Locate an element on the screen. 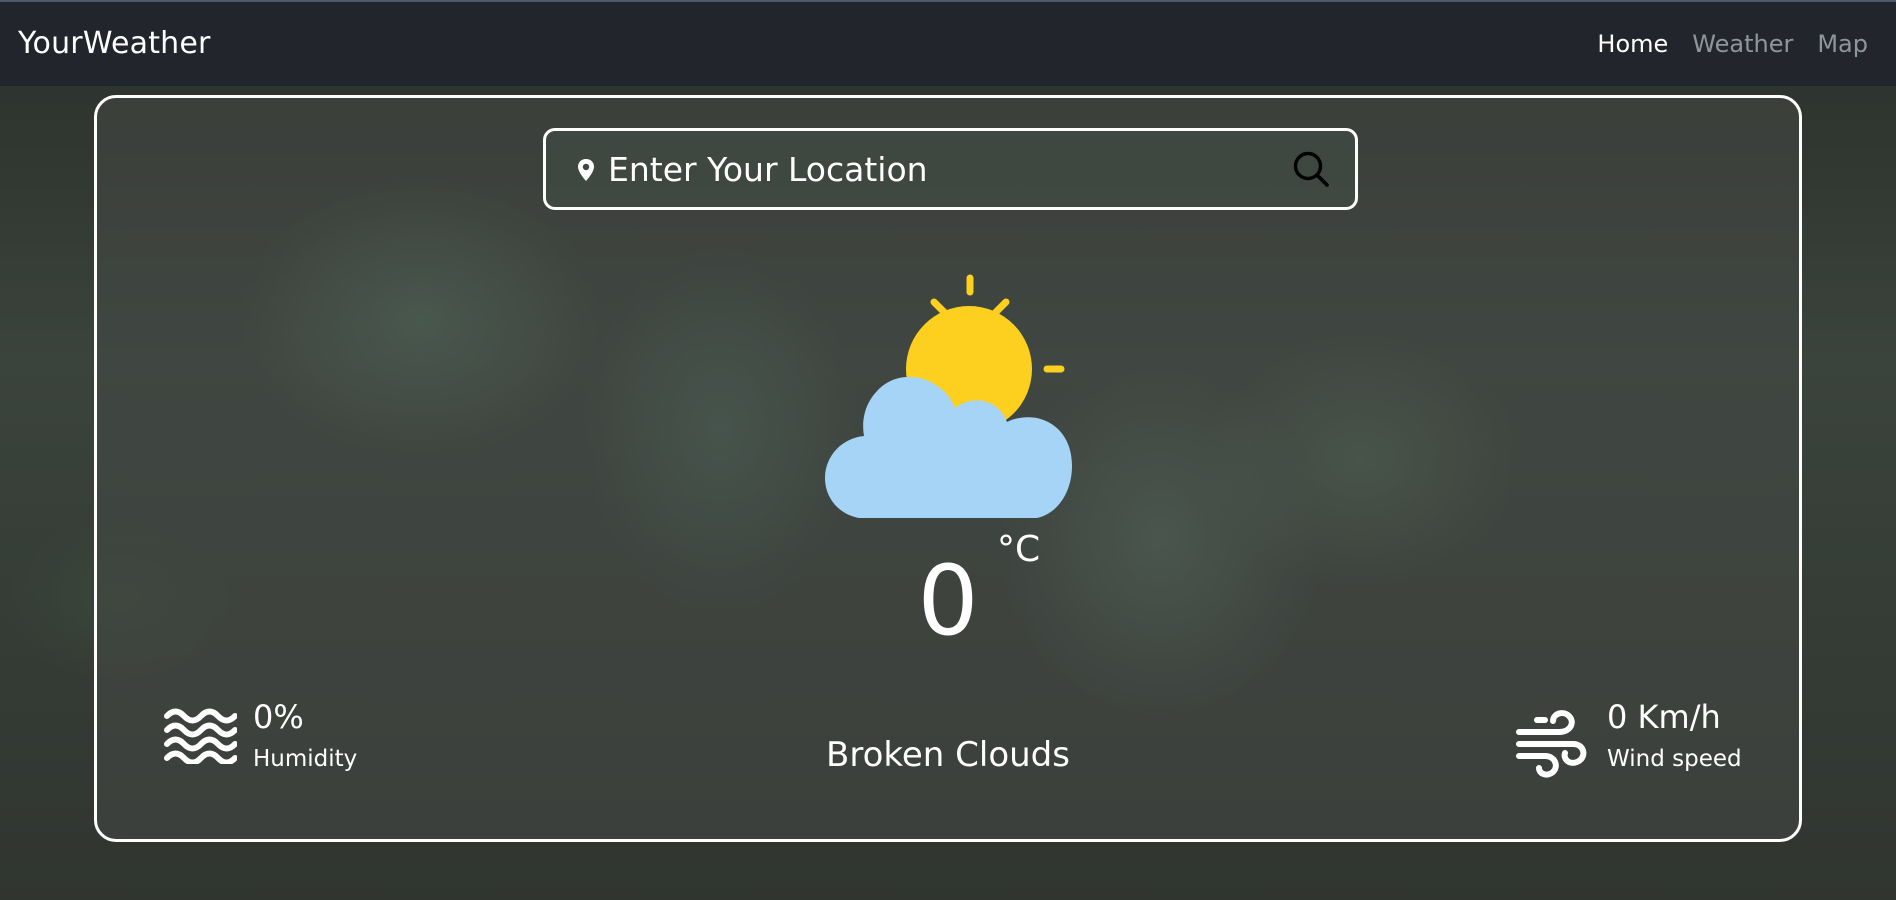  temperature-value: 0 is located at coordinates (948, 601).